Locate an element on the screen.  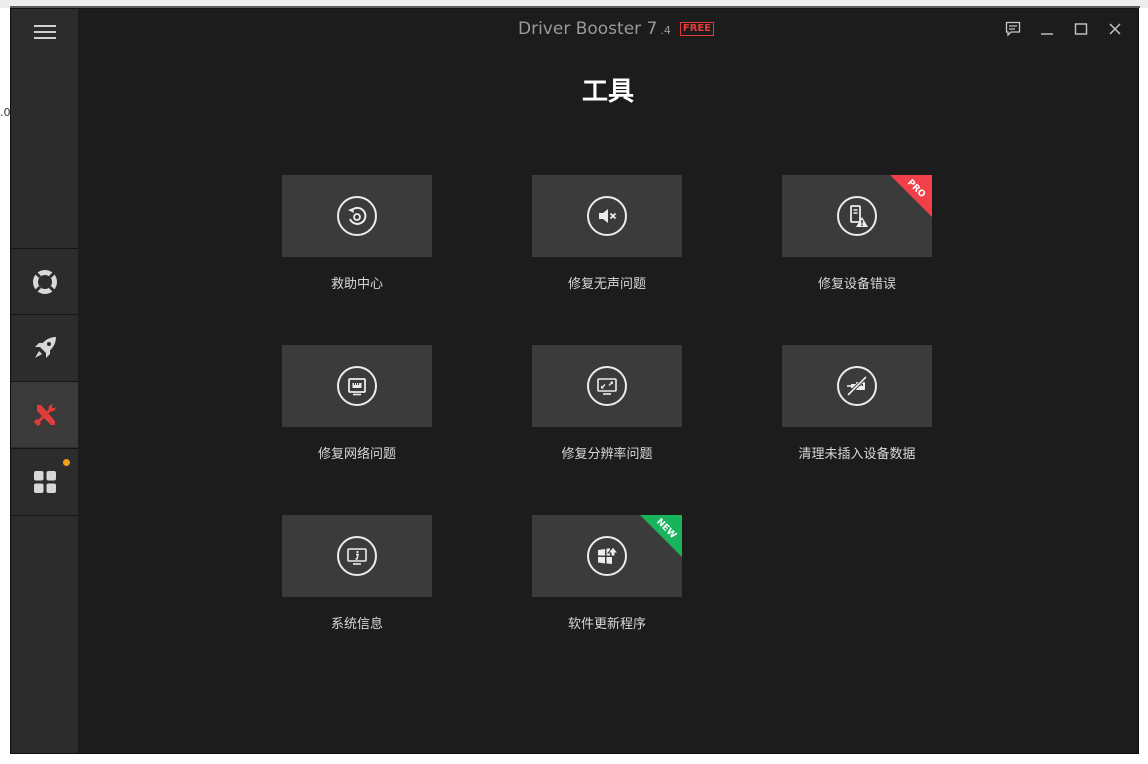
app-version: .4 is located at coordinates (665, 30).